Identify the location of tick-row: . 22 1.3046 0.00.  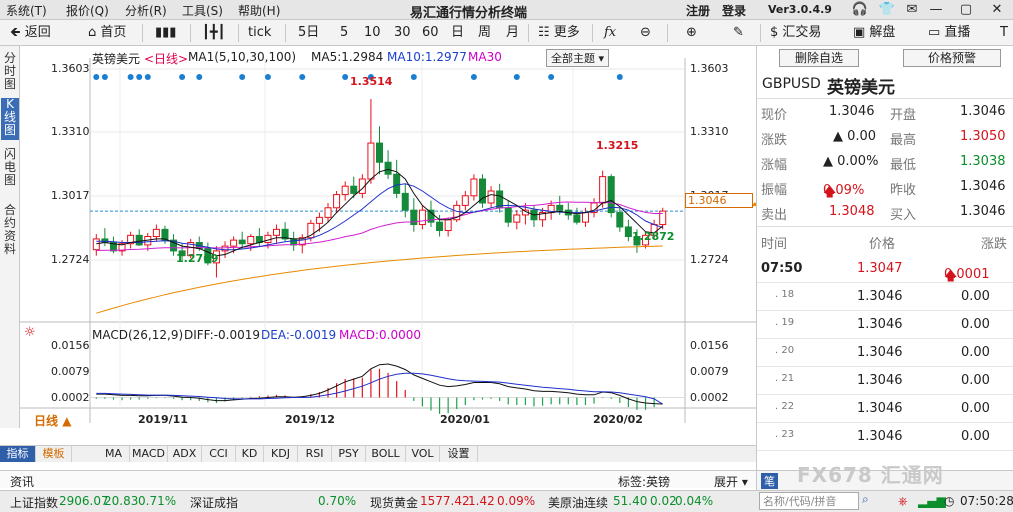
(885, 409).